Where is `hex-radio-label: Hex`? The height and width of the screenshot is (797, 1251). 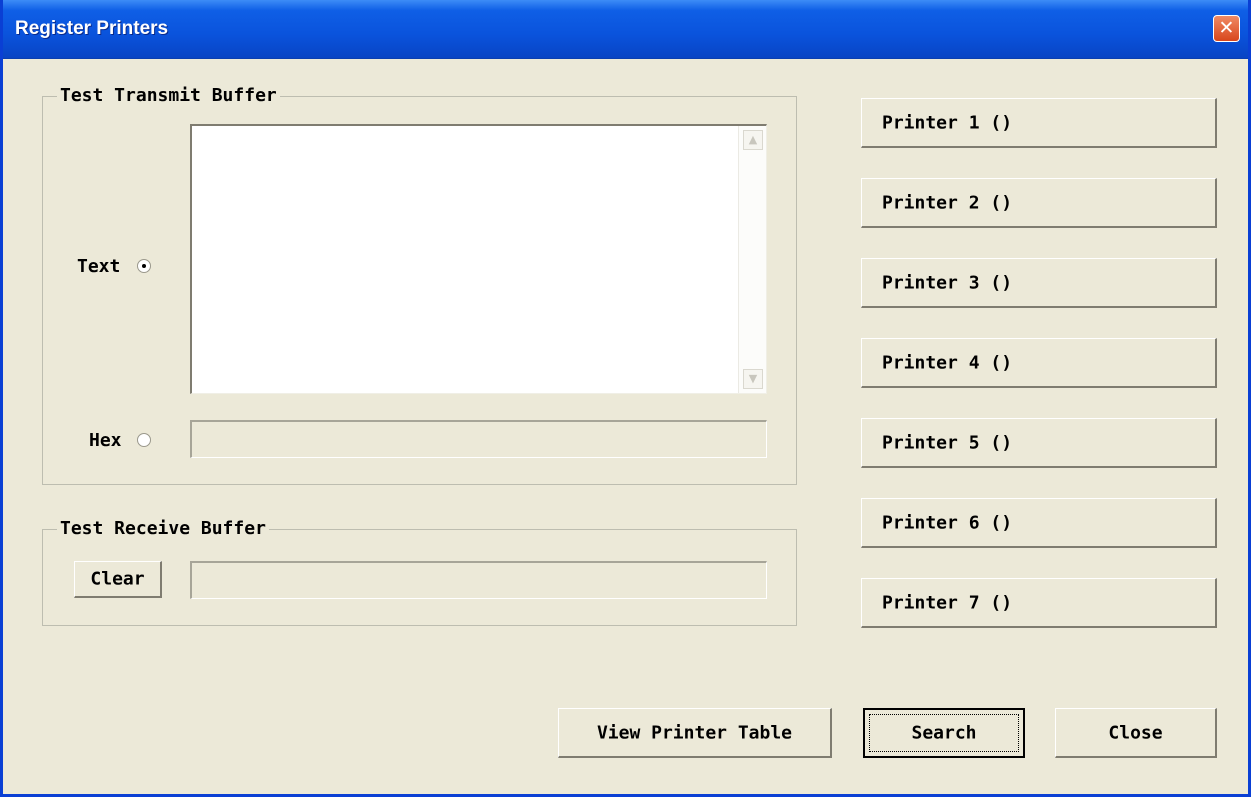
hex-radio-label: Hex is located at coordinates (105, 440).